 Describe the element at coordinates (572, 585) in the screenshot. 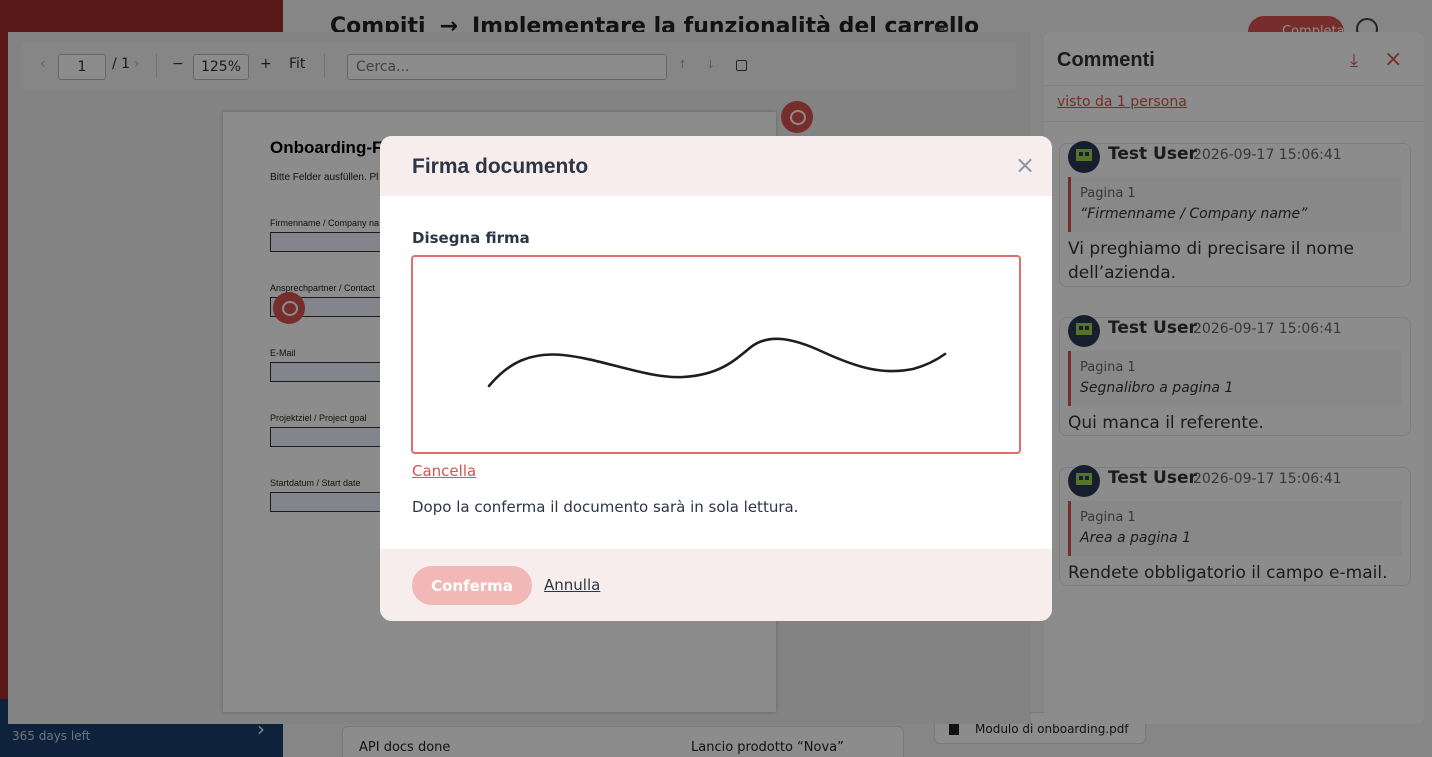

I see `cancel-link: Annulla` at that location.